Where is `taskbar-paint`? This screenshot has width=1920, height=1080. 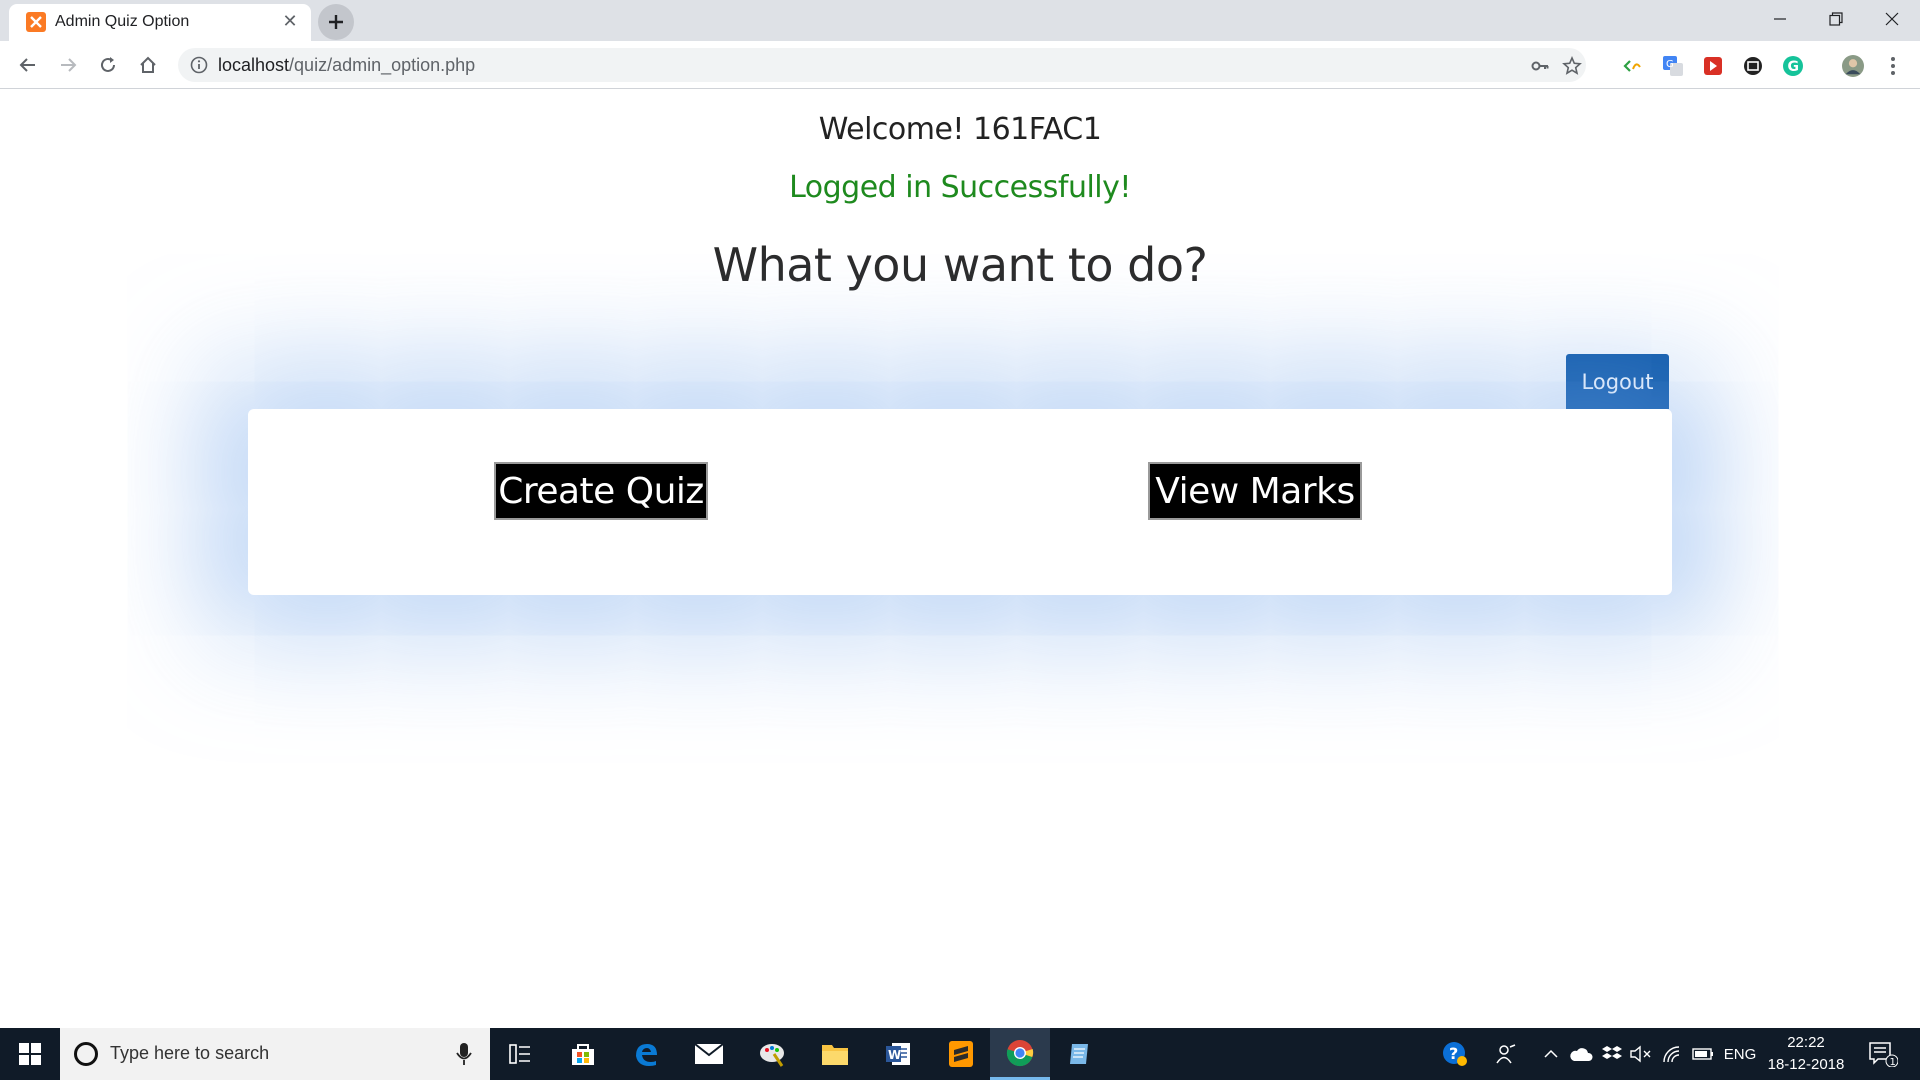 taskbar-paint is located at coordinates (772, 1054).